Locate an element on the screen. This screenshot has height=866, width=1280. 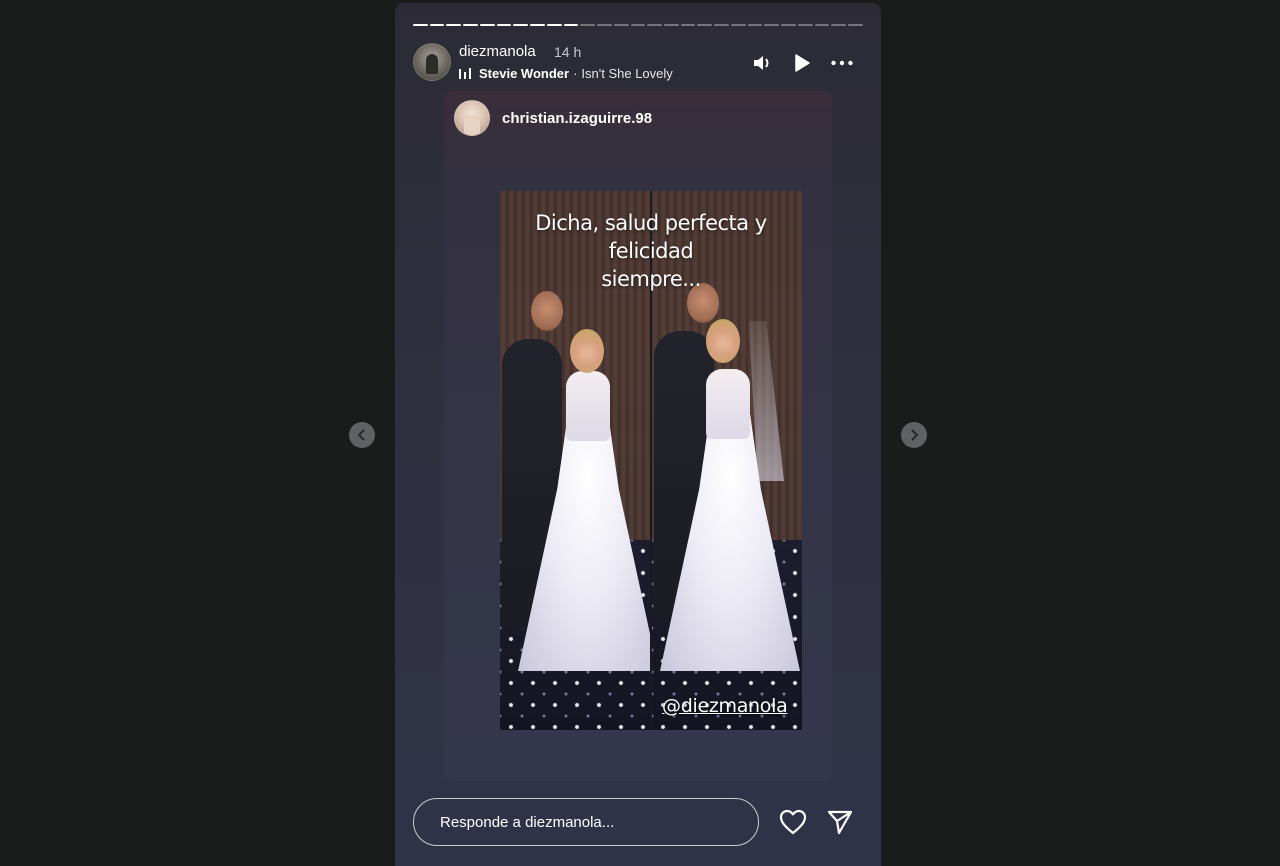
play-button is located at coordinates (802, 63).